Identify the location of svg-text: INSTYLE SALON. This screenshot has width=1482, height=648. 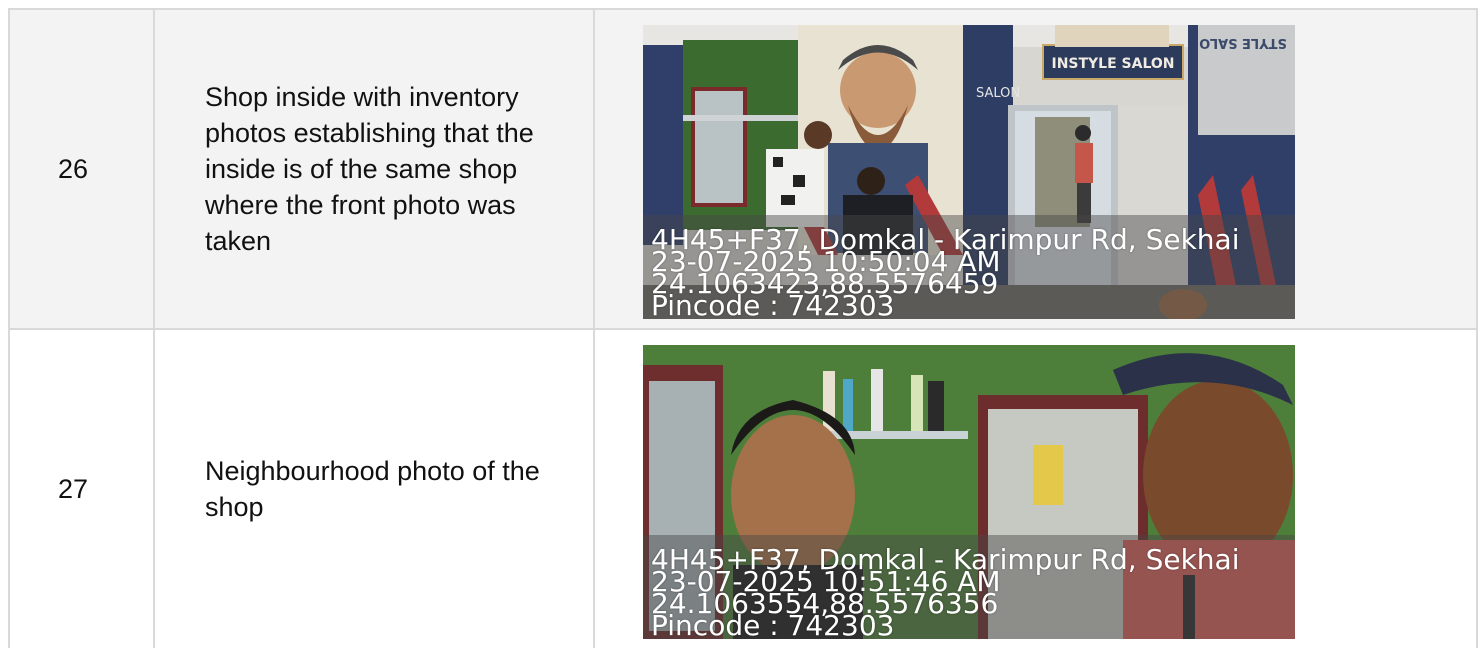
(1112, 64).